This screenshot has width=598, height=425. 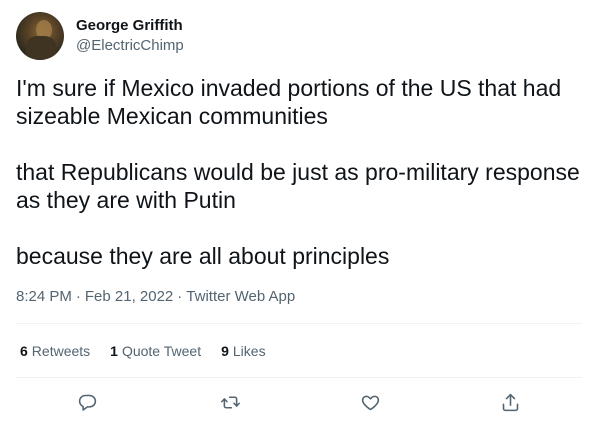 What do you see at coordinates (225, 351) in the screenshot?
I see `likes-count: 9` at bounding box center [225, 351].